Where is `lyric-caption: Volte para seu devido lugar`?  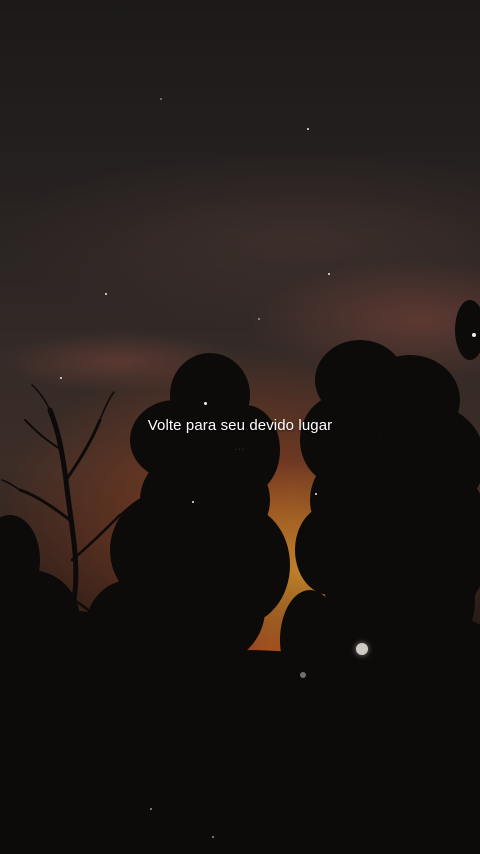 lyric-caption: Volte para seu devido lugar is located at coordinates (240, 425).